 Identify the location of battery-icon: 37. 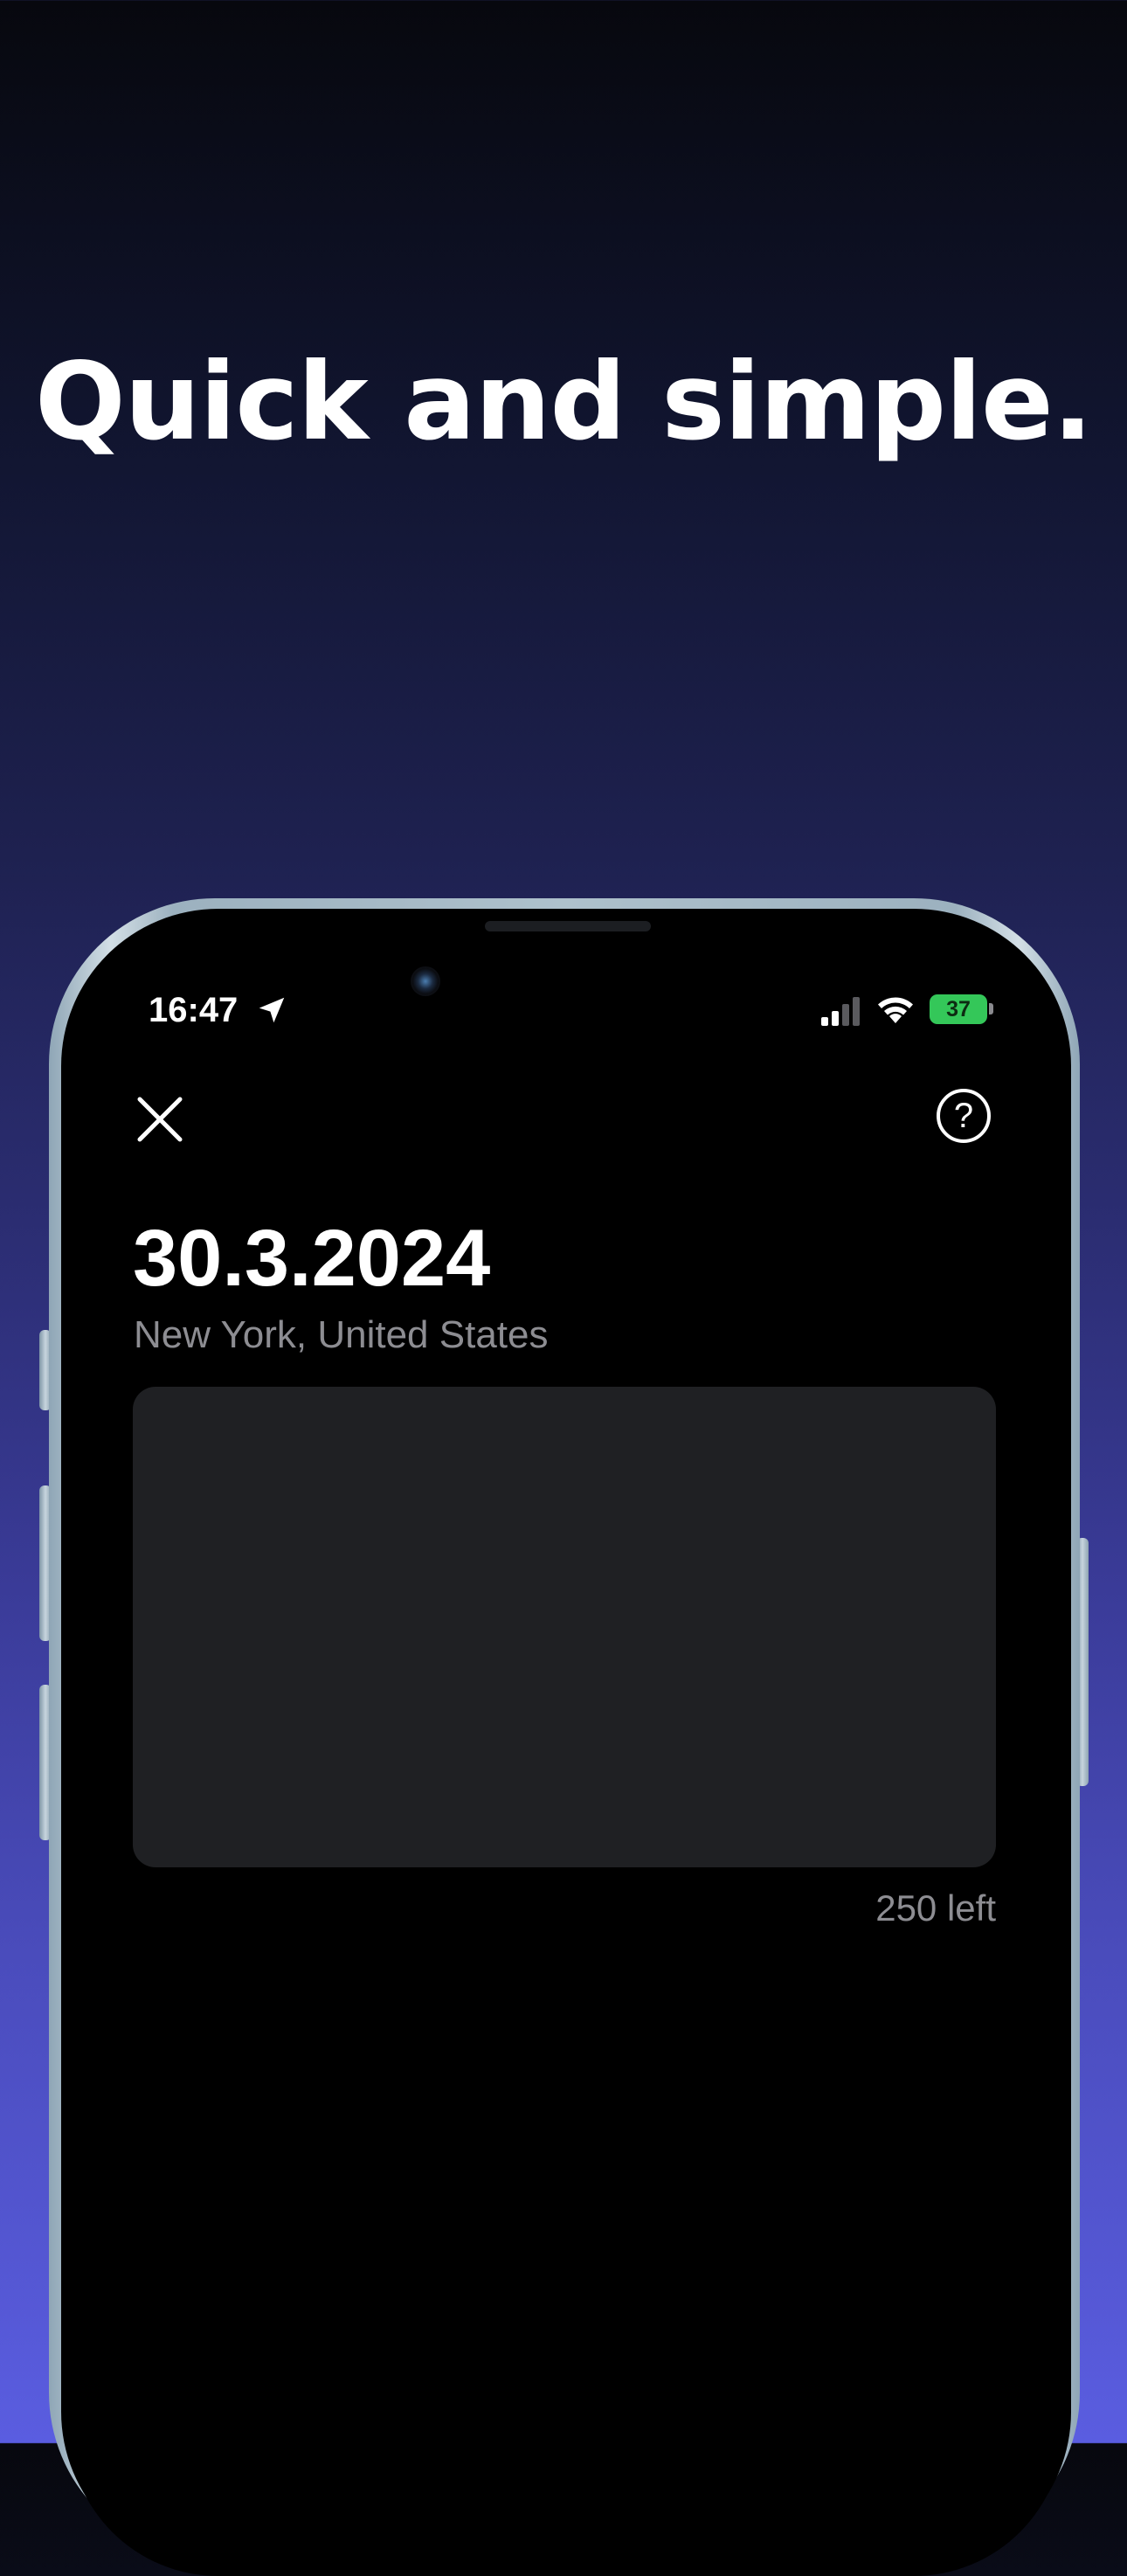
(958, 1009).